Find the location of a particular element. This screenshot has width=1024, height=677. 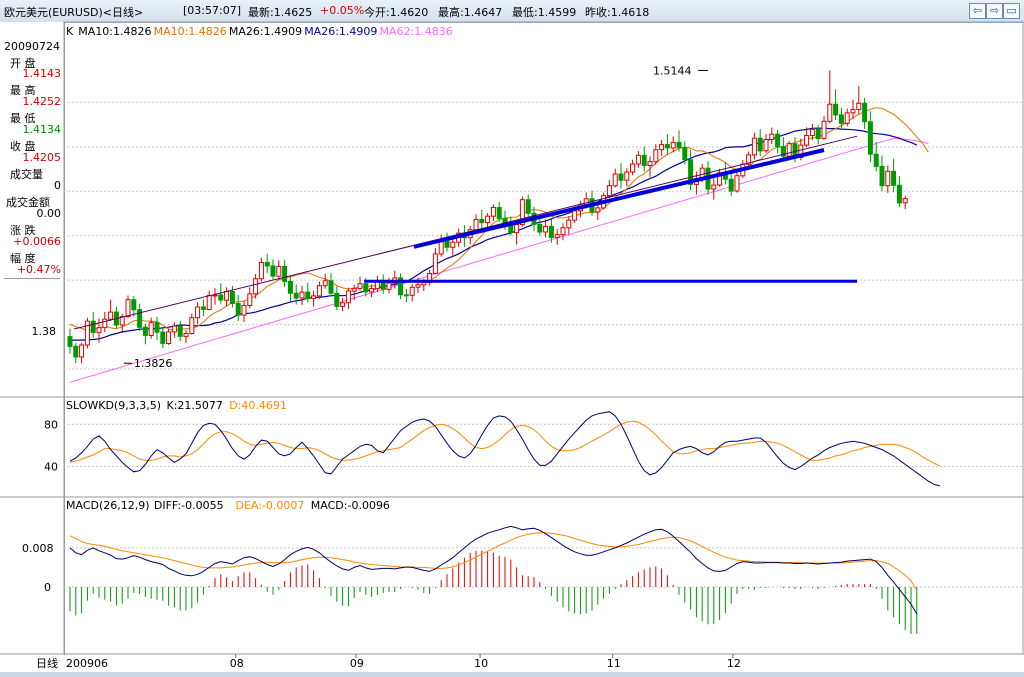

trendline-rising-support-bold is located at coordinates (619, 198).